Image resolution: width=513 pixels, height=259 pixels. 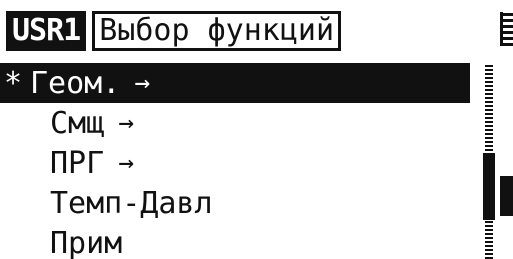 I want to click on screen-title: Выбор функций, so click(x=217, y=31).